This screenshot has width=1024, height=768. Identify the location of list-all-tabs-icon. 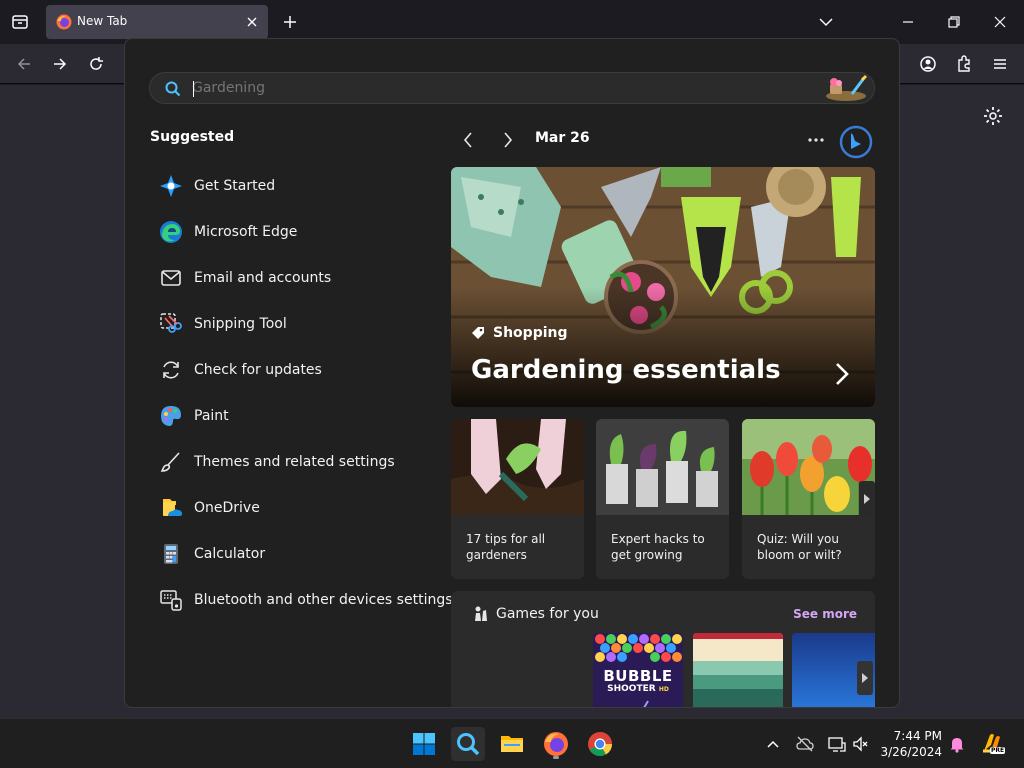
(826, 22).